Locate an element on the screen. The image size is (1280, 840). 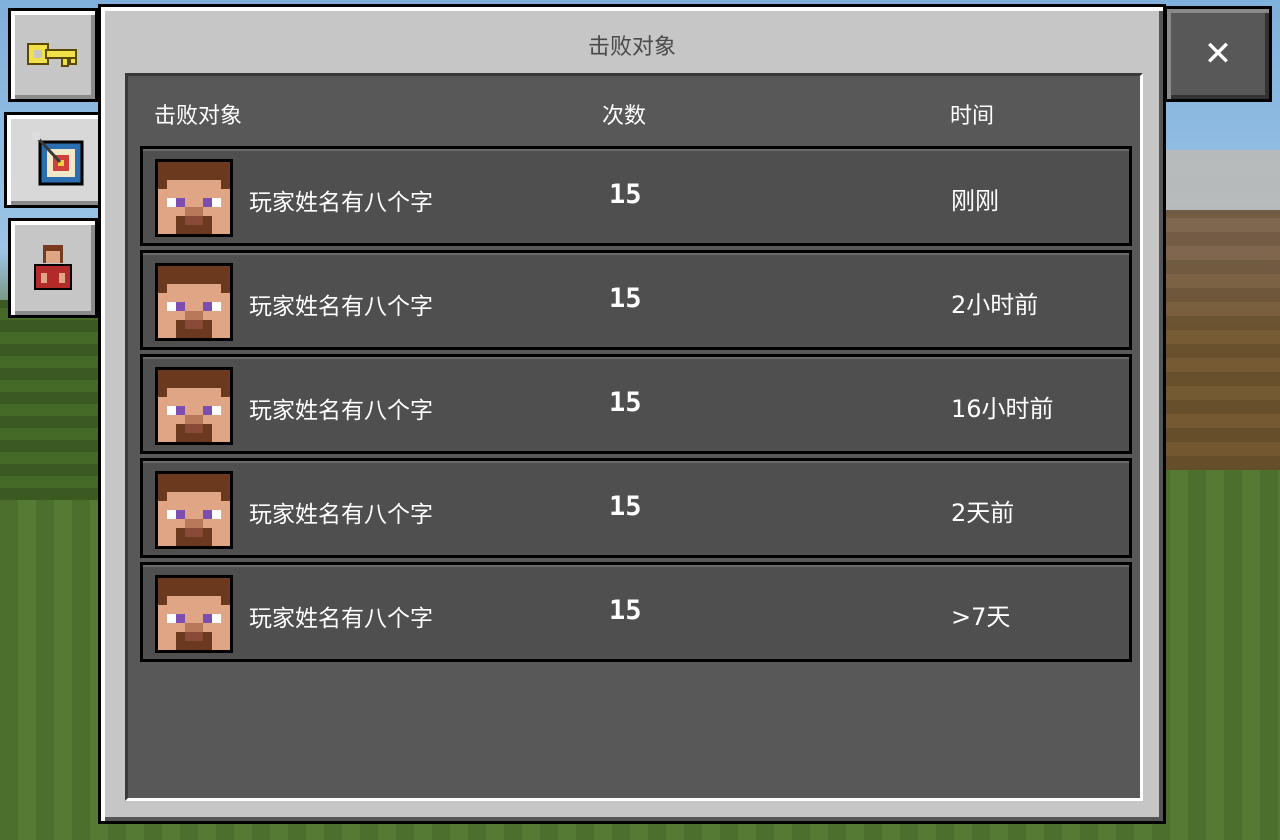
tab-player is located at coordinates (53, 268).